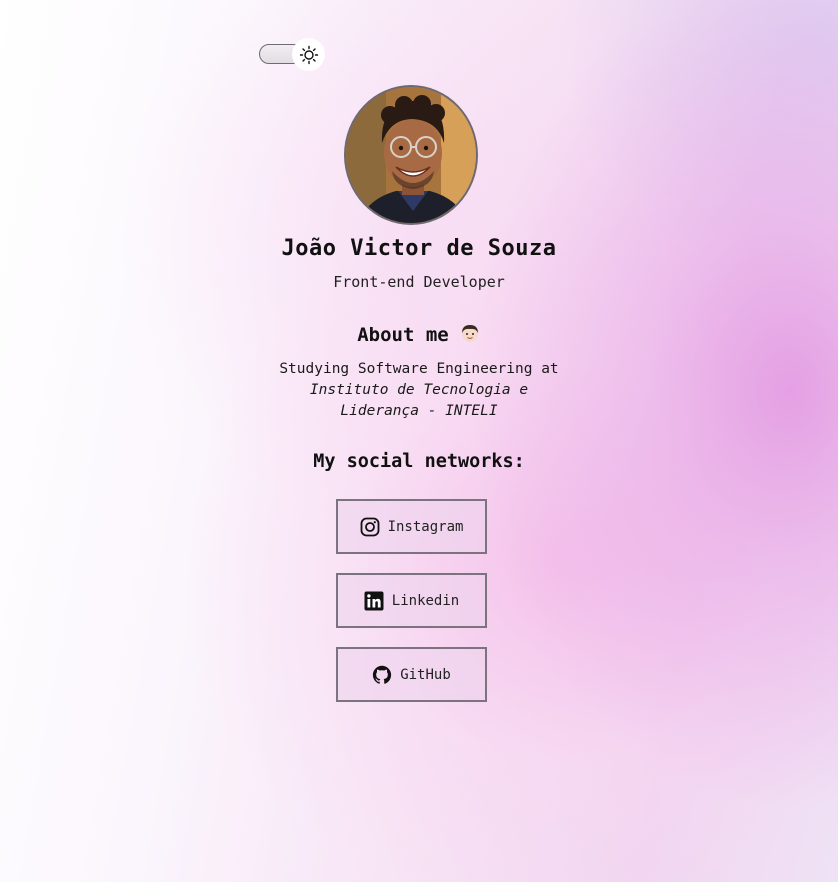 This screenshot has width=838, height=882. I want to click on about-line-1: Studying Software Engineering at, so click(419, 369).